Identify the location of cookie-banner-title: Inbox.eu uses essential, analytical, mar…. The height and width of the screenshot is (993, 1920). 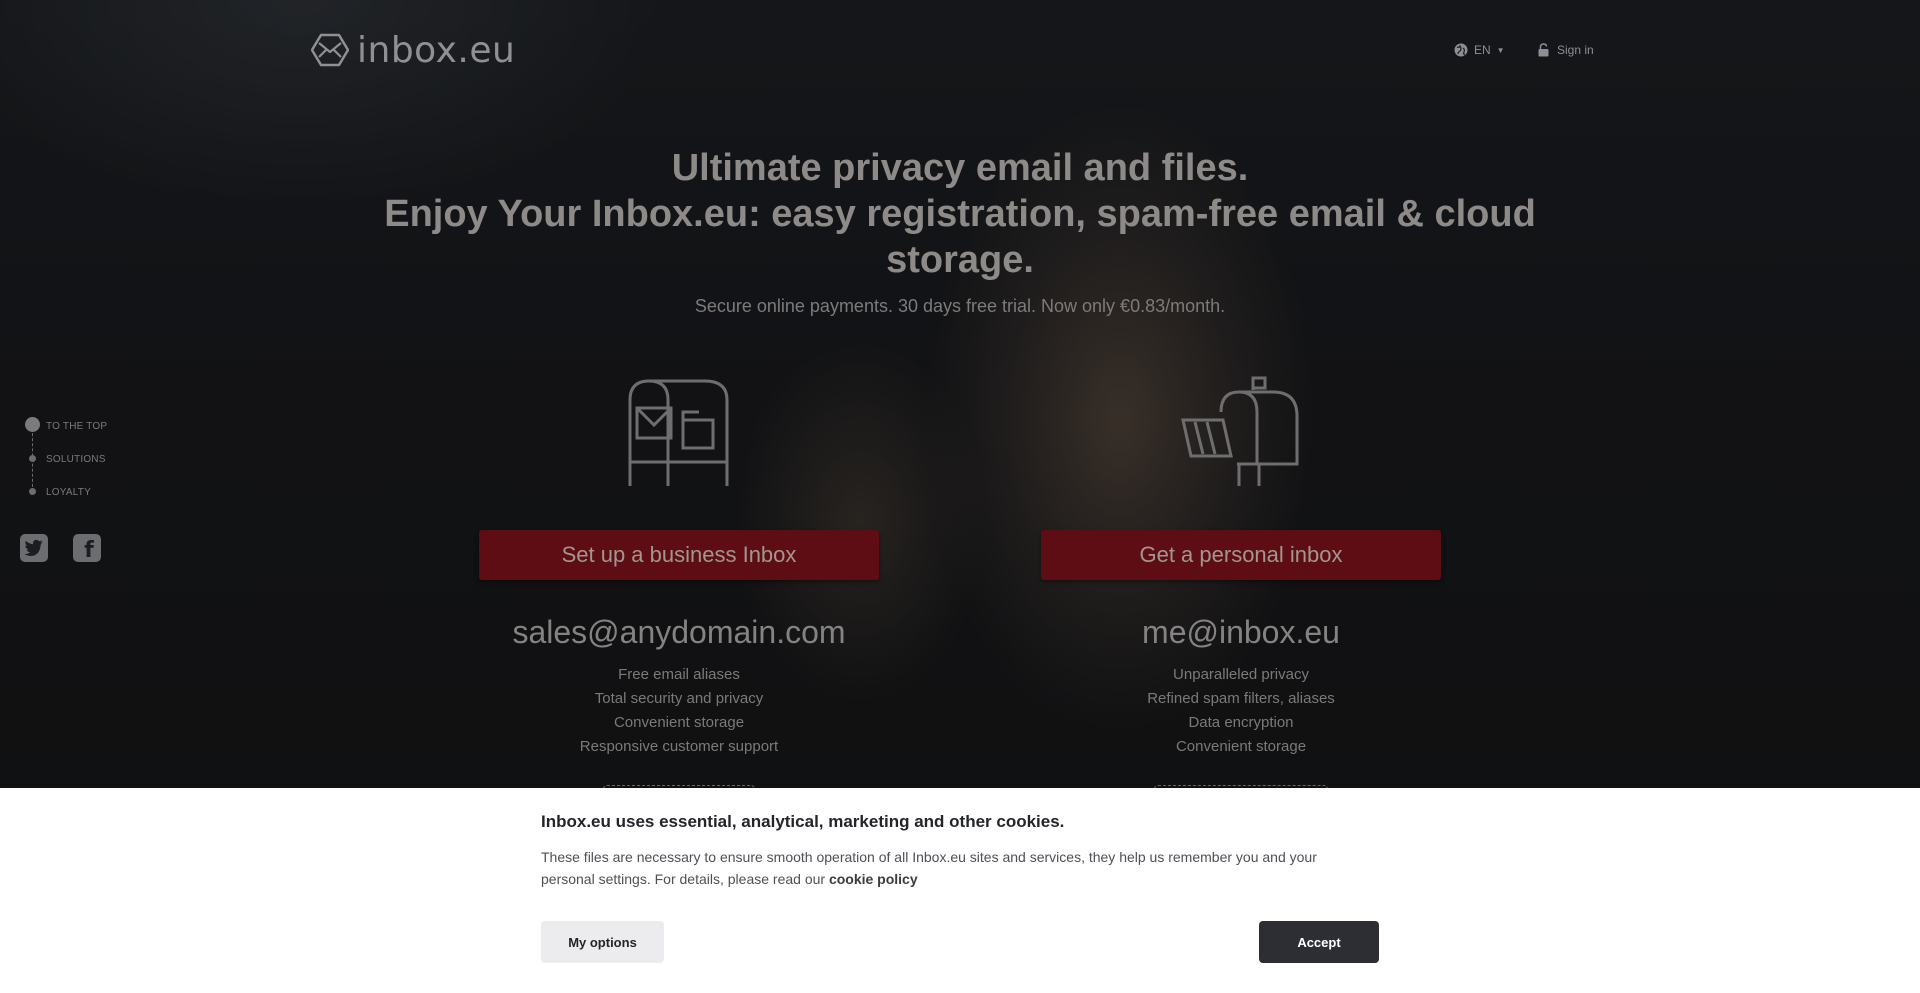
(803, 821).